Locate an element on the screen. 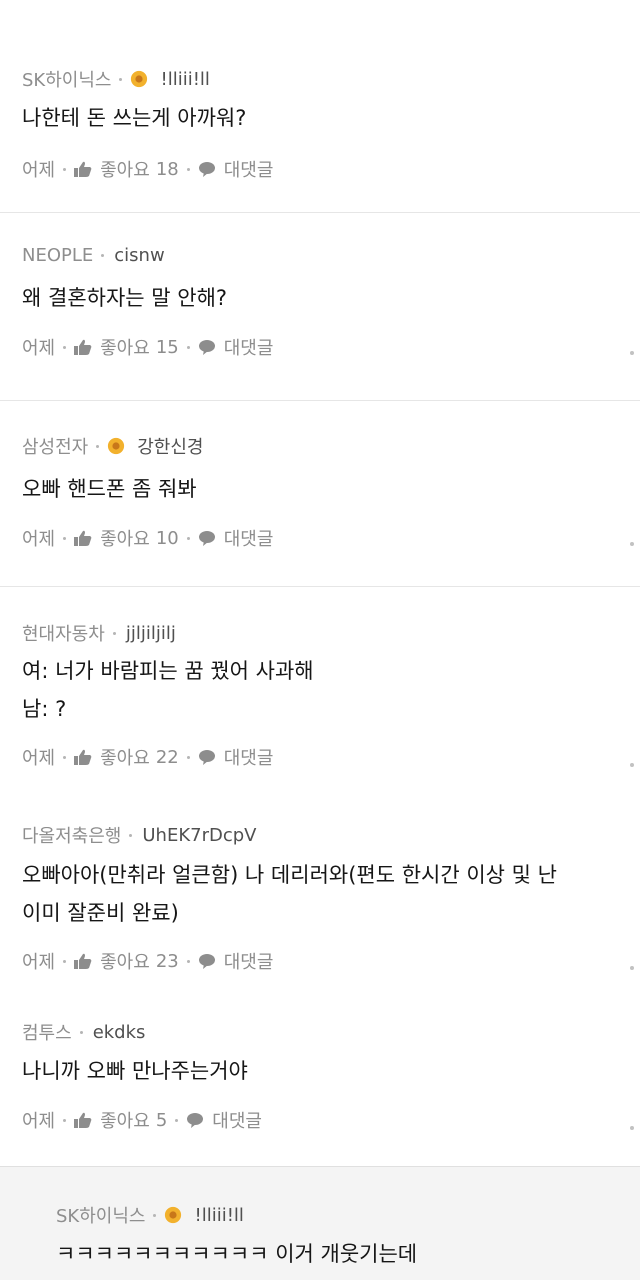 The height and width of the screenshot is (1280, 640). comment-author: NEOPLE cisnw is located at coordinates (93, 255).